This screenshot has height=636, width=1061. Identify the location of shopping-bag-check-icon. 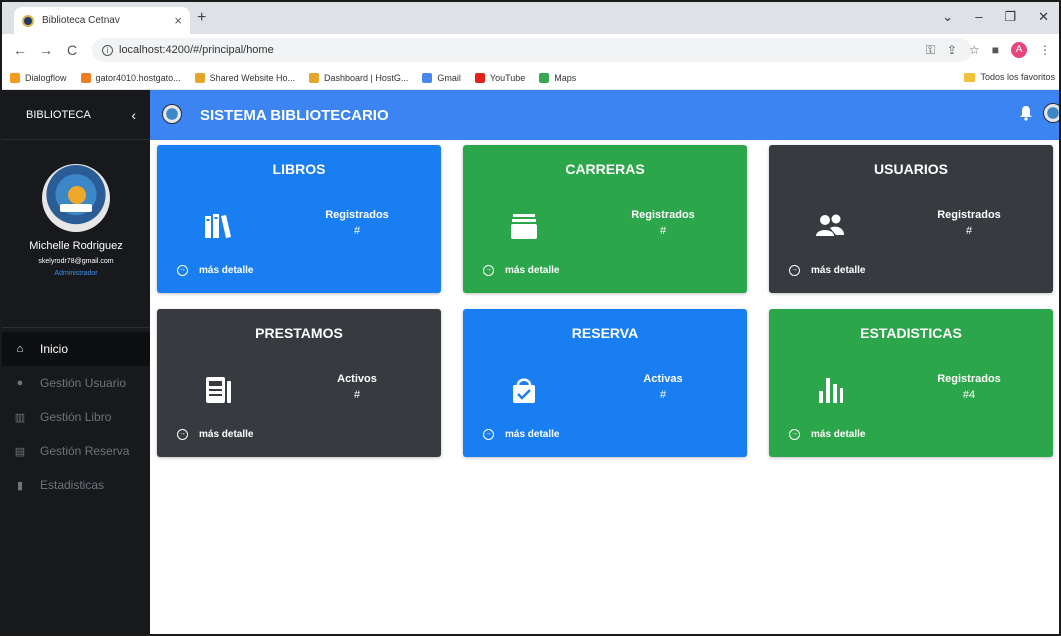
(524, 390).